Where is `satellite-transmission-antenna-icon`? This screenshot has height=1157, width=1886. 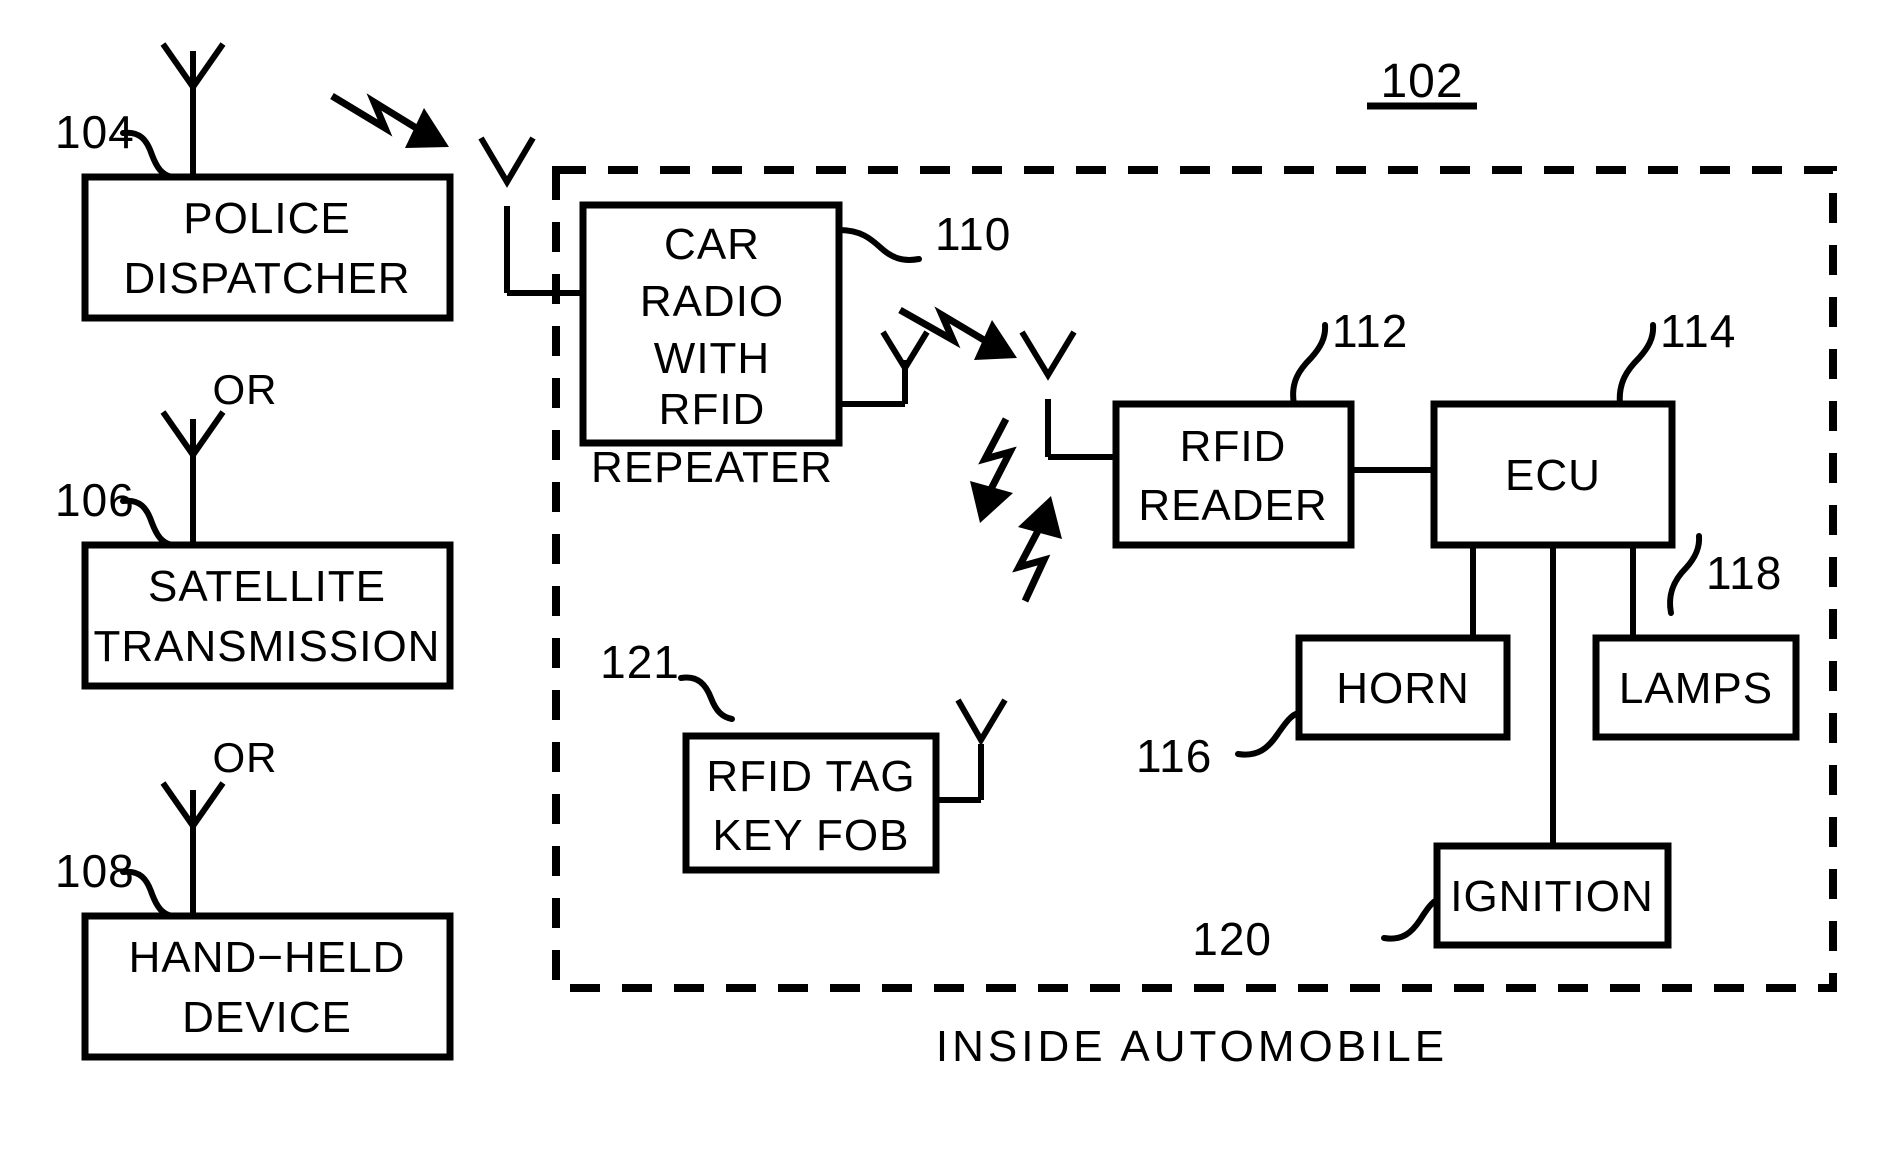
satellite-transmission-antenna-icon is located at coordinates (193, 477).